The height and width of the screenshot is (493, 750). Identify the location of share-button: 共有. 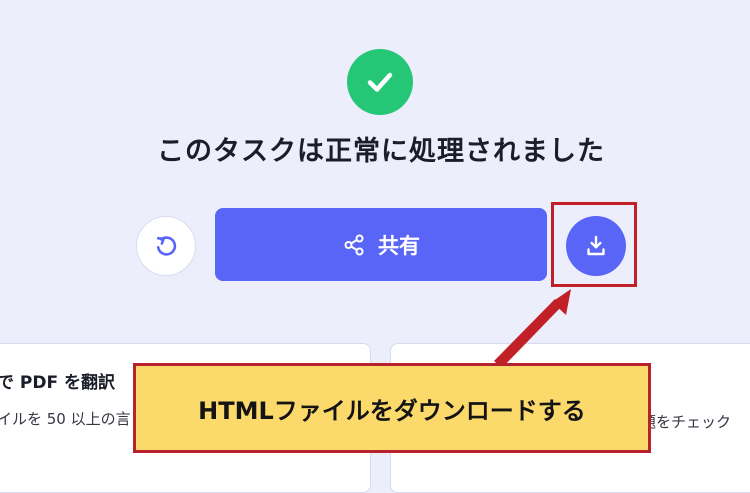
(381, 244).